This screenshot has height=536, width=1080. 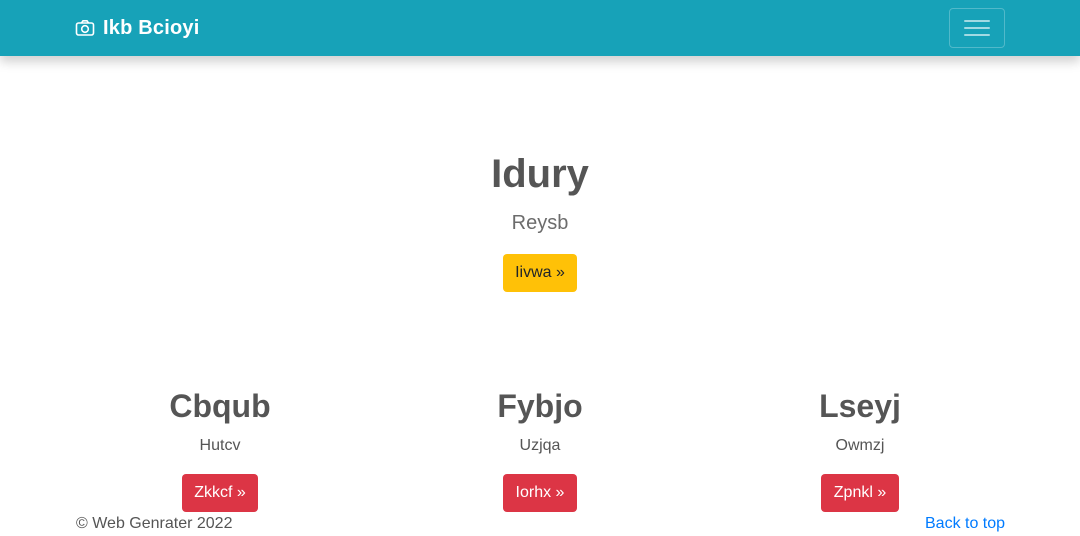 What do you see at coordinates (220, 493) in the screenshot?
I see `column-button-1: Zkkcf »` at bounding box center [220, 493].